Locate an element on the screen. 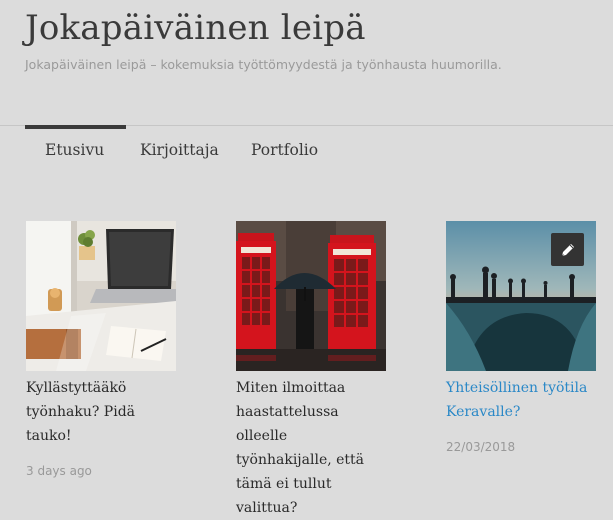  phone-booths-image is located at coordinates (311, 296).